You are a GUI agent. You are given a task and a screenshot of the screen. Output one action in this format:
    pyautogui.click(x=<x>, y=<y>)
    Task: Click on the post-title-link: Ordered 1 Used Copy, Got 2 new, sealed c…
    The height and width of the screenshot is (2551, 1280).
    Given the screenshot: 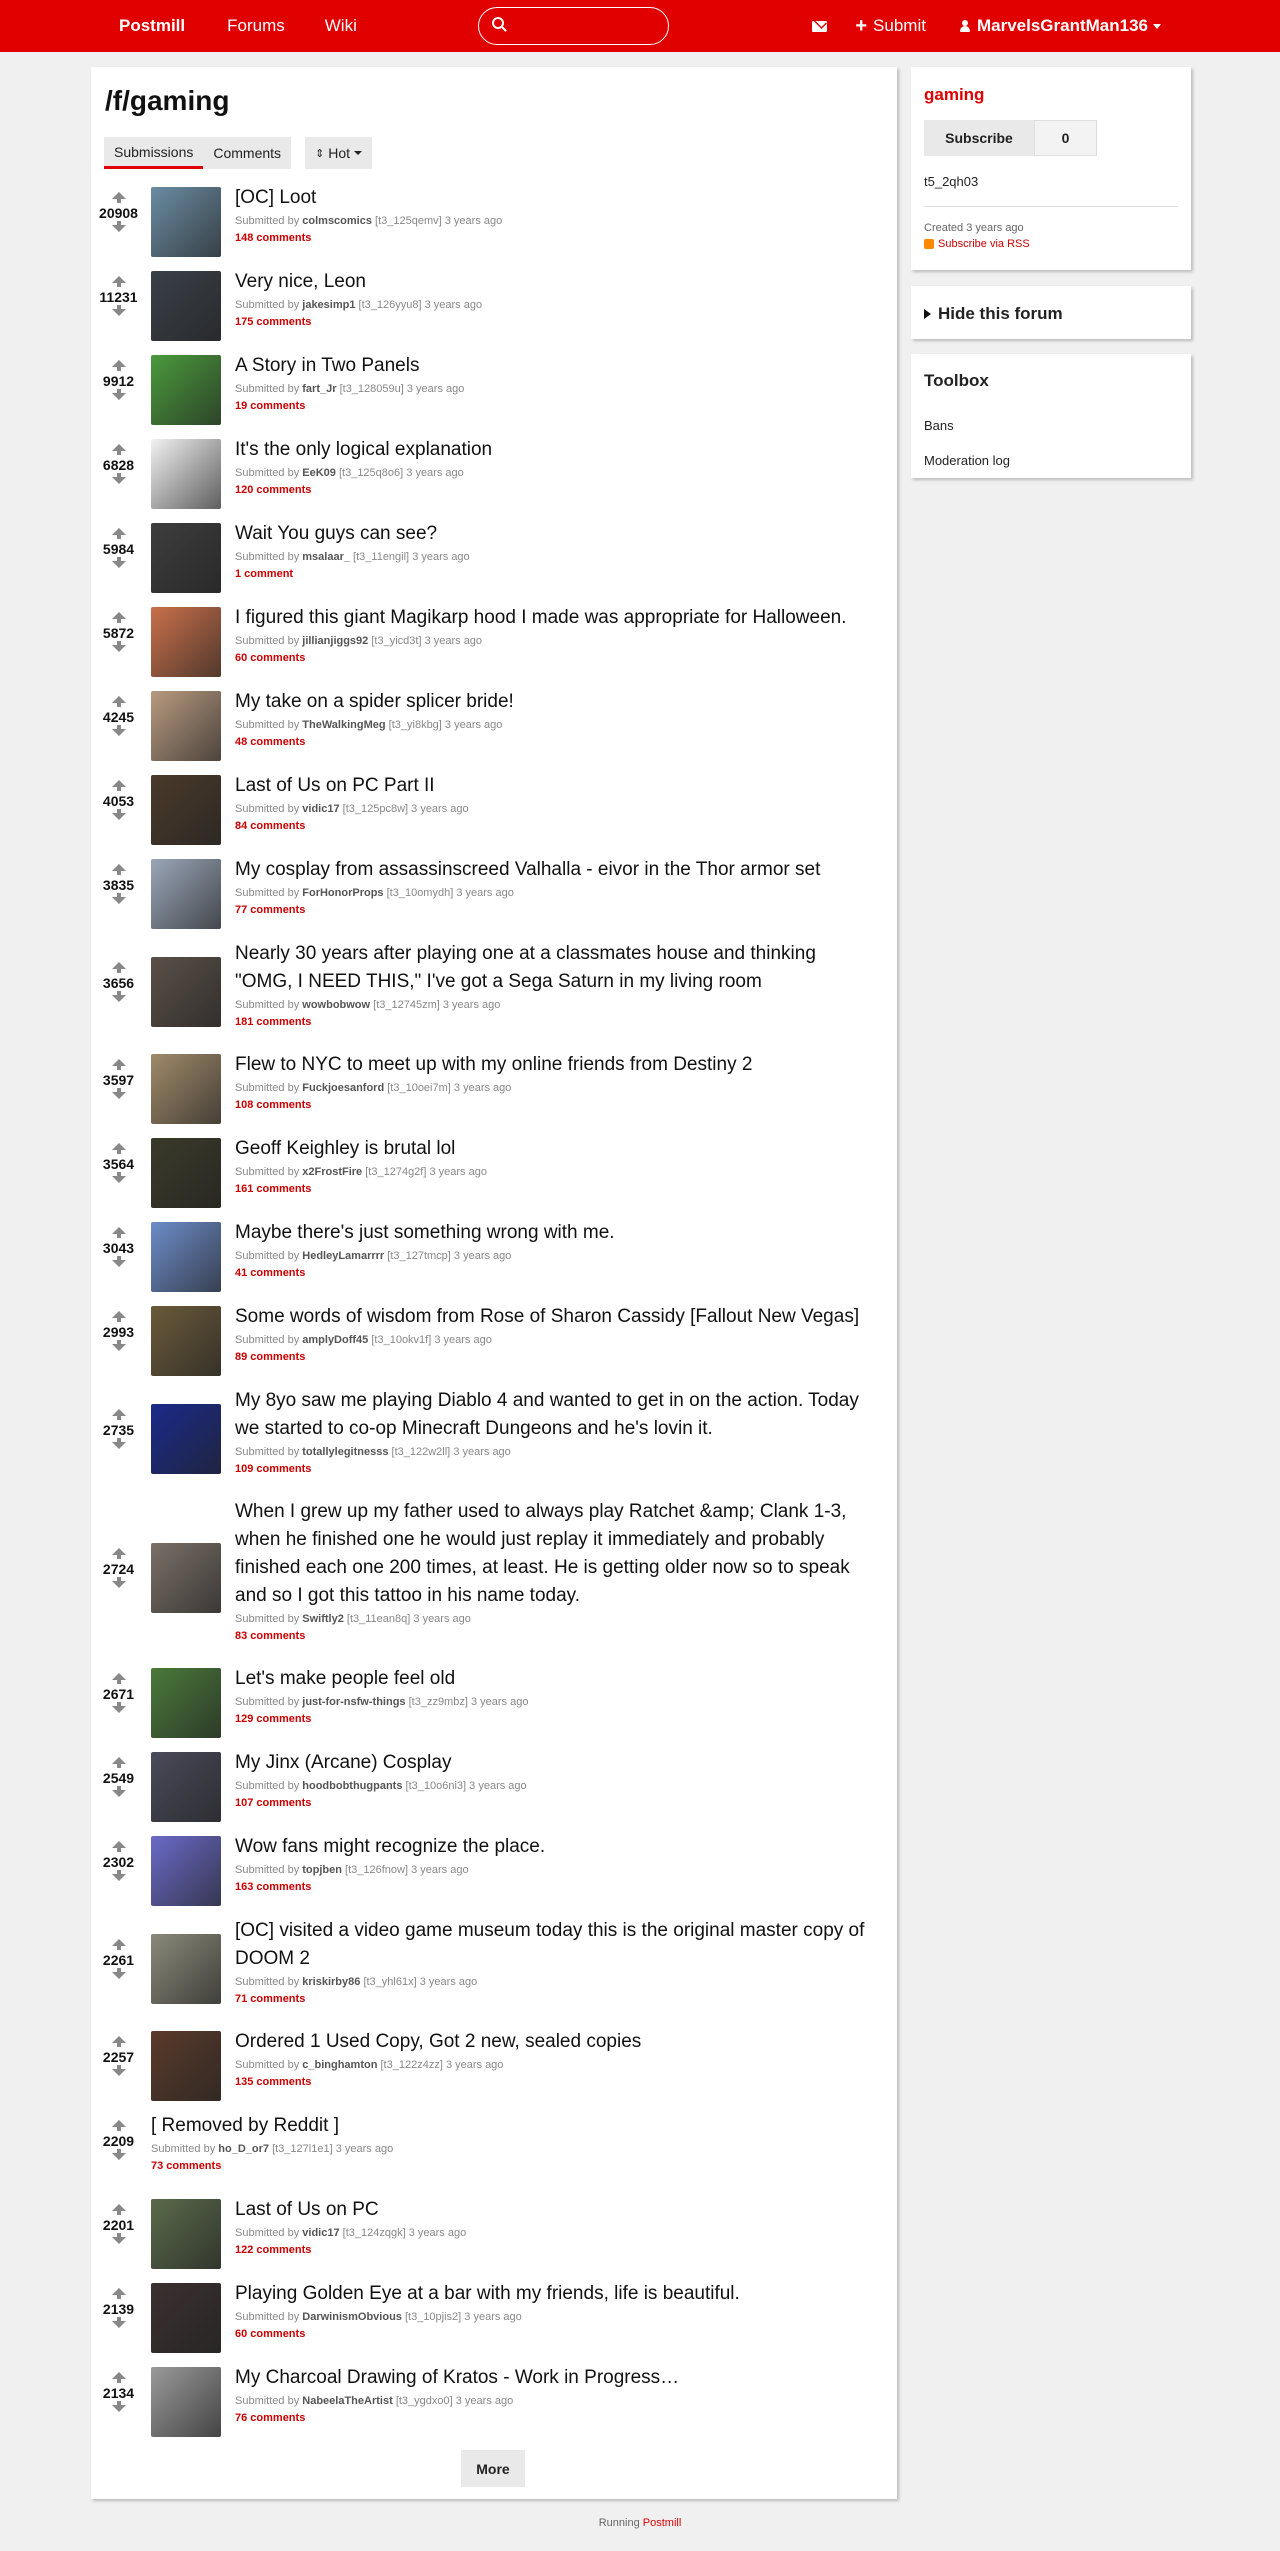 What is the action you would take?
    pyautogui.click(x=556, y=2042)
    